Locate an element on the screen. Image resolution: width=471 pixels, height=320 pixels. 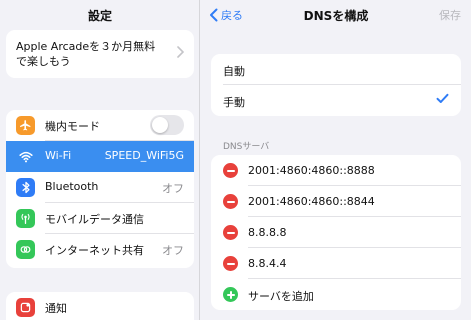
dns-server-row: 2001:4860:4860::8888 is located at coordinates (336, 170).